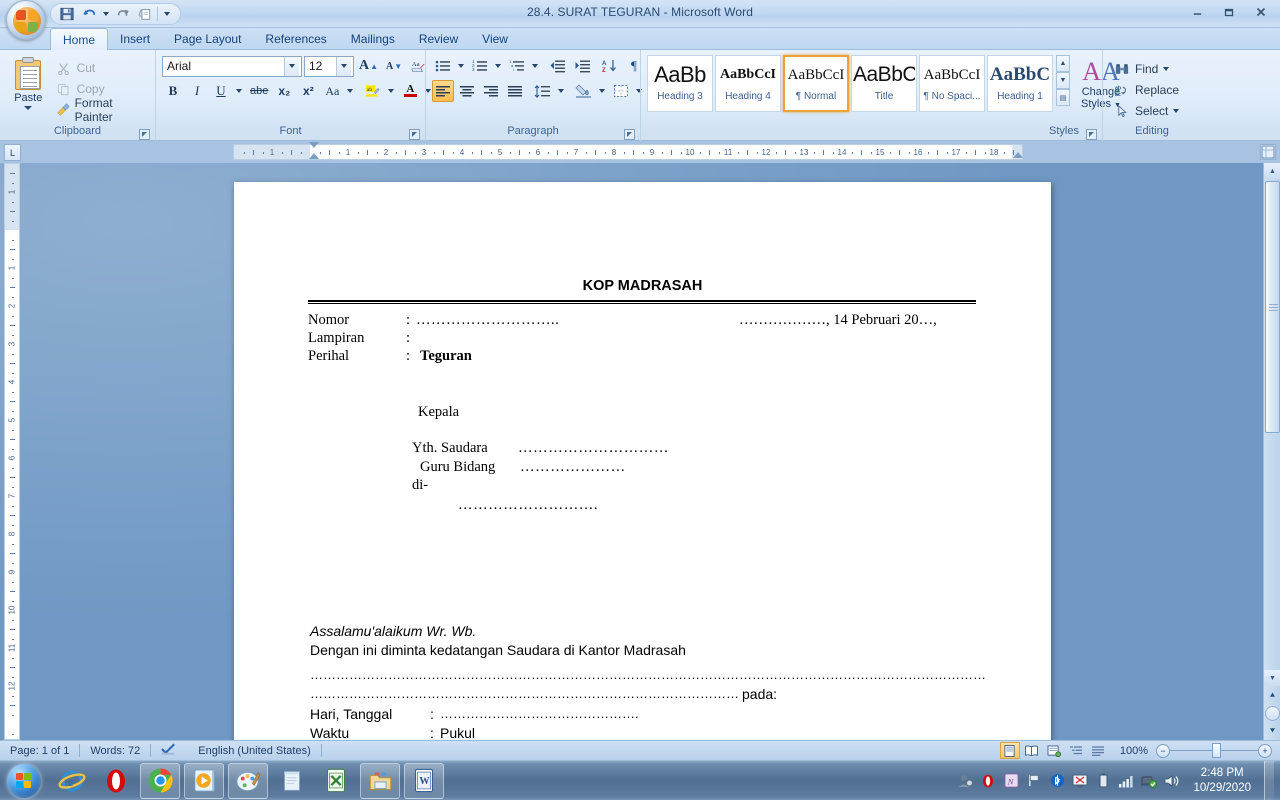  Describe the element at coordinates (1057, 781) in the screenshot. I see `bluetooth-icon` at that location.